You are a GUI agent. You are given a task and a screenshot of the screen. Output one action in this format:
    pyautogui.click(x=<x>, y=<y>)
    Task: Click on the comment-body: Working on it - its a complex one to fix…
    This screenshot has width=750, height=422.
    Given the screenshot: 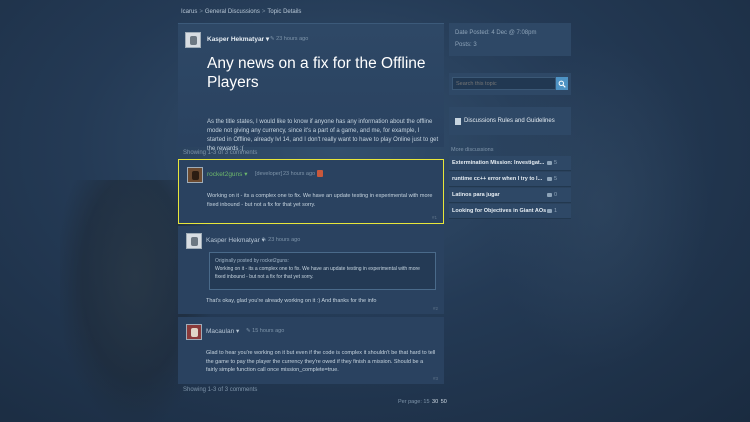 What is the action you would take?
    pyautogui.click(x=320, y=200)
    